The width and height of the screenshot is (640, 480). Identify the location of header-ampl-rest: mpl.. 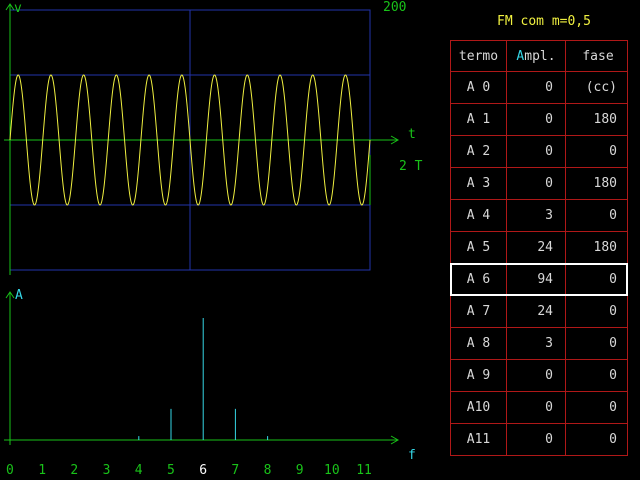
(540, 56).